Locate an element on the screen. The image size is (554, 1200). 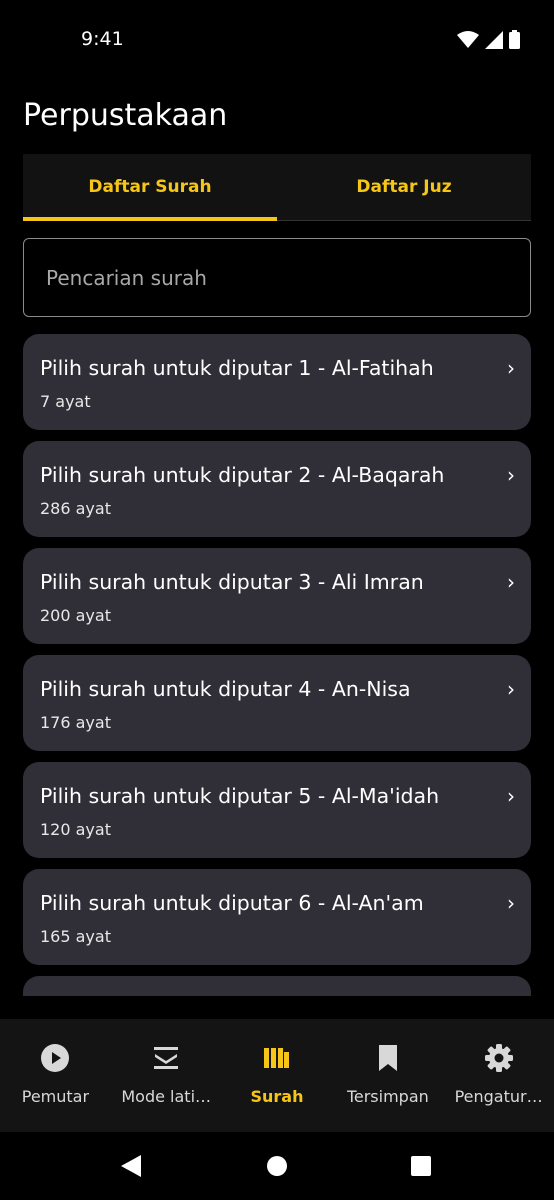
search-box is located at coordinates (277, 277).